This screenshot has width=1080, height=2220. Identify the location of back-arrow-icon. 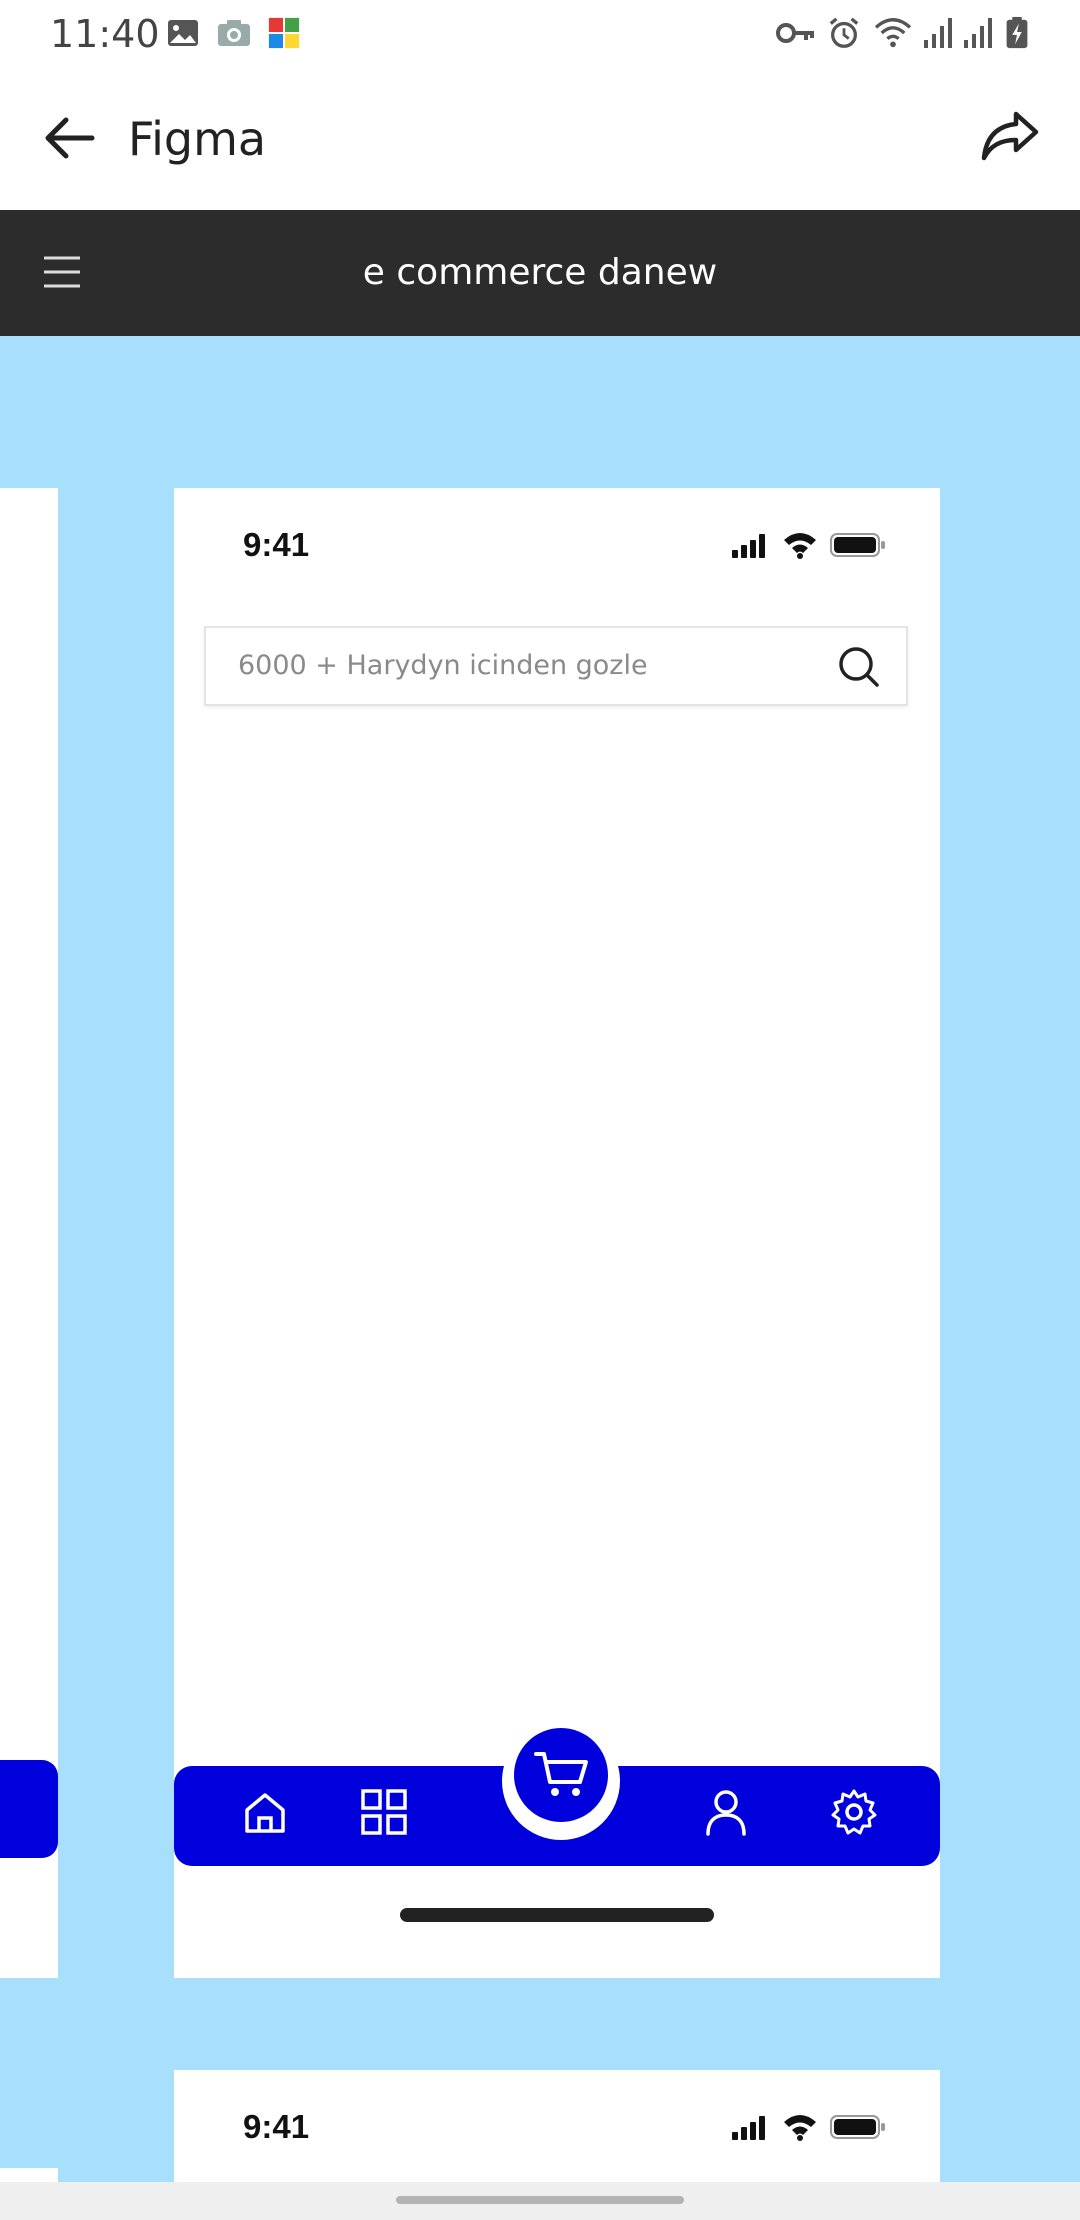
(68, 138).